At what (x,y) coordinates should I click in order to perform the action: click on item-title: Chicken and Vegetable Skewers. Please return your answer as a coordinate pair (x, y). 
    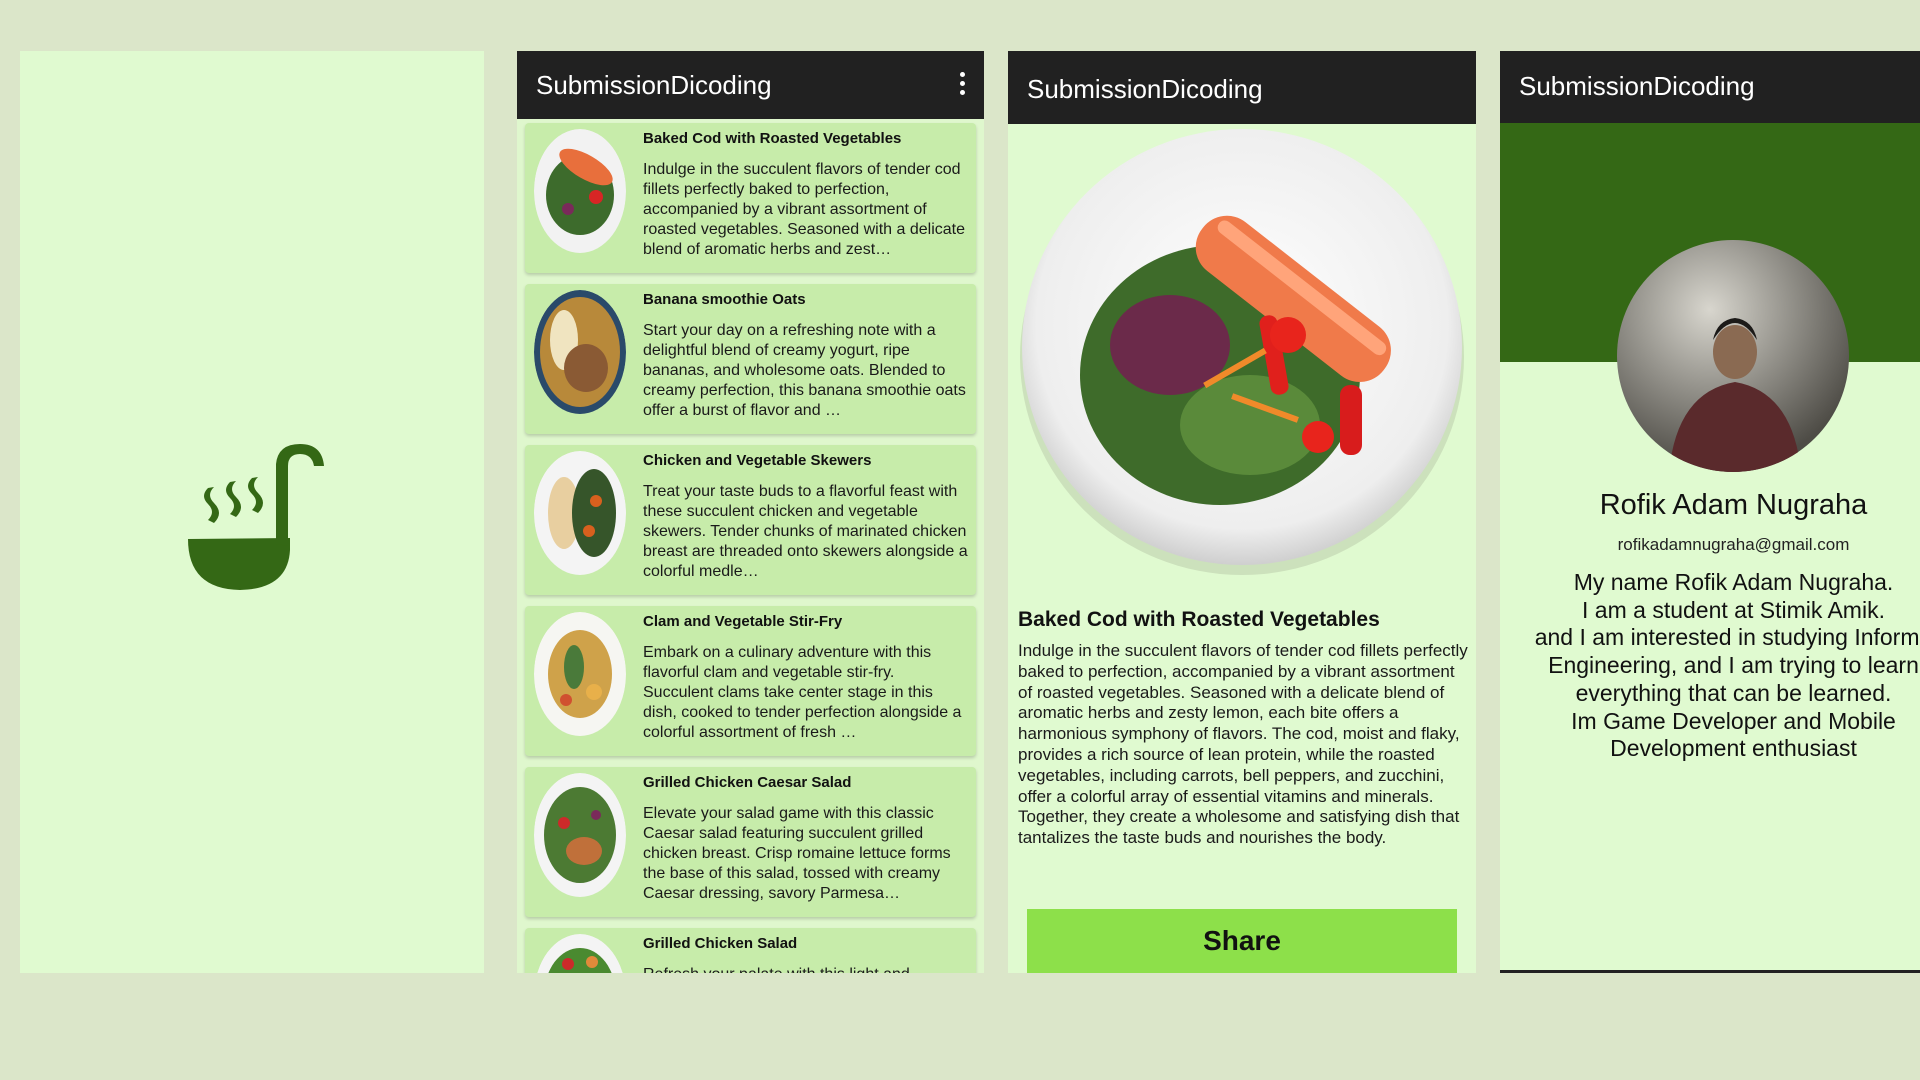
    Looking at the image, I should click on (757, 460).